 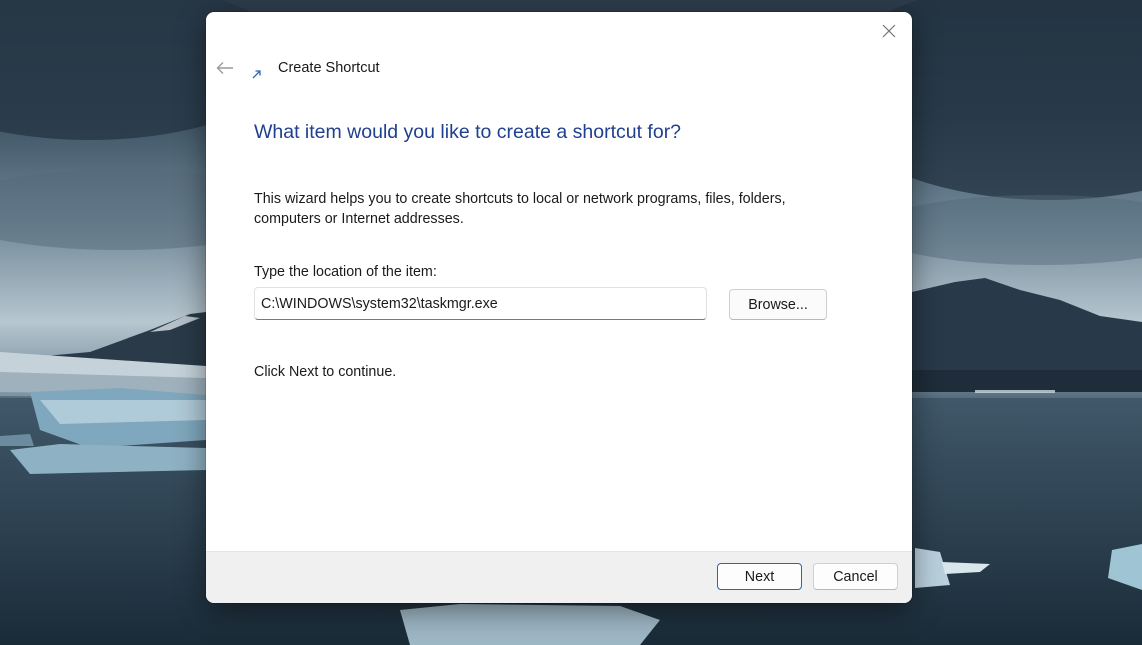 I want to click on close-button, so click(x=889, y=31).